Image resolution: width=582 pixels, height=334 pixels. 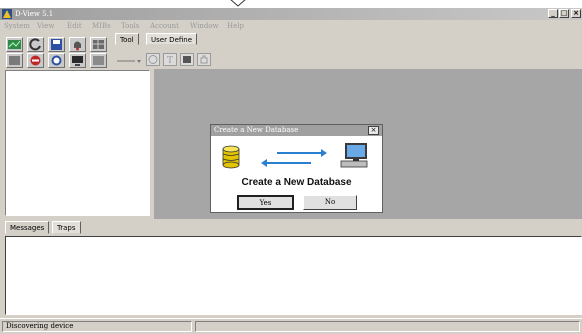 I want to click on device-tree-pane, so click(x=77, y=143).